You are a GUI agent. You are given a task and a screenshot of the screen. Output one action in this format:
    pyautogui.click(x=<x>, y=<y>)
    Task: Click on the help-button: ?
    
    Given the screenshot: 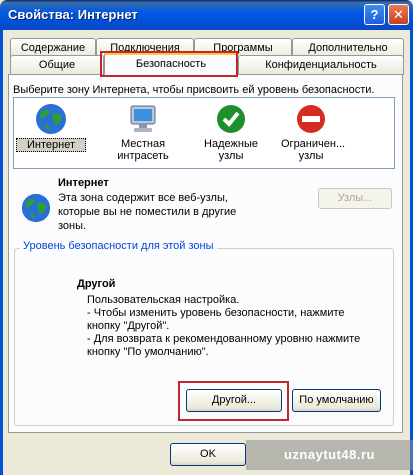 What is the action you would take?
    pyautogui.click(x=374, y=14)
    